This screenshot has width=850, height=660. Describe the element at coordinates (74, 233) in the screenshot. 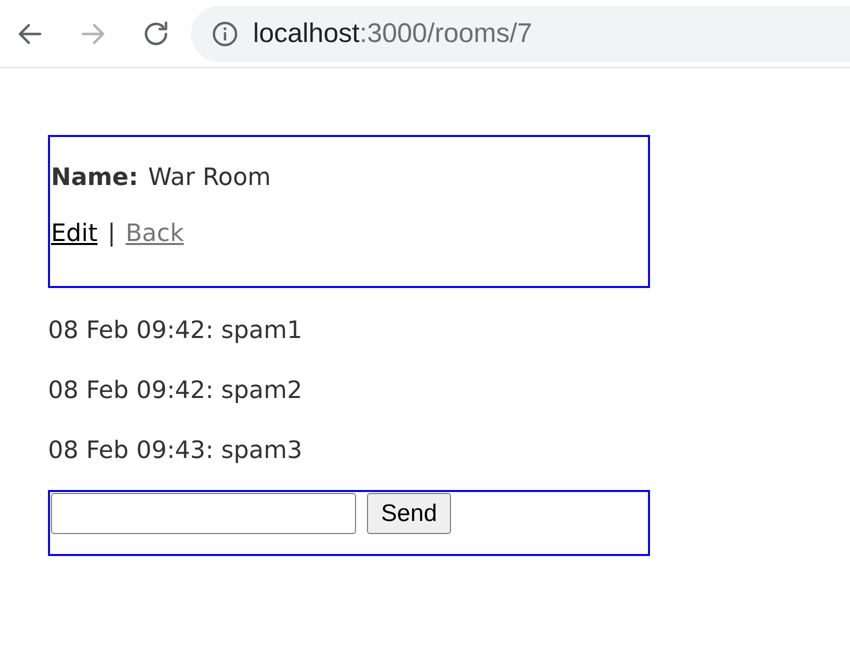

I see `nav-link: Edit` at that location.